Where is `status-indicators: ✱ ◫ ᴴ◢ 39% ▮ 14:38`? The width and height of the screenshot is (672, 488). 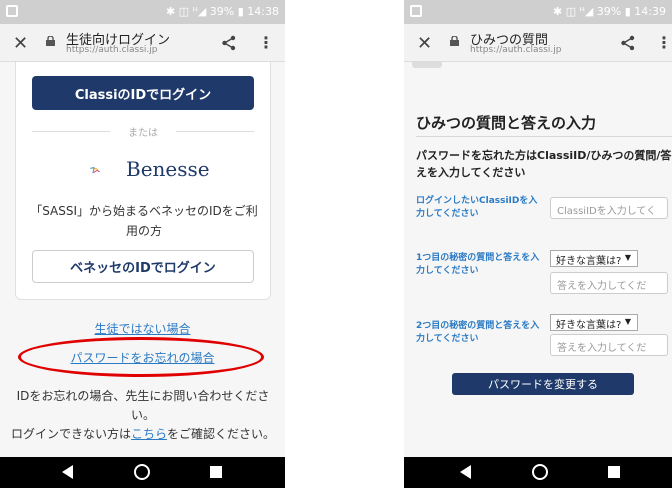
status-indicators: ✱ ◫ ᴴ◢ 39% ▮ 14:38 is located at coordinates (222, 11).